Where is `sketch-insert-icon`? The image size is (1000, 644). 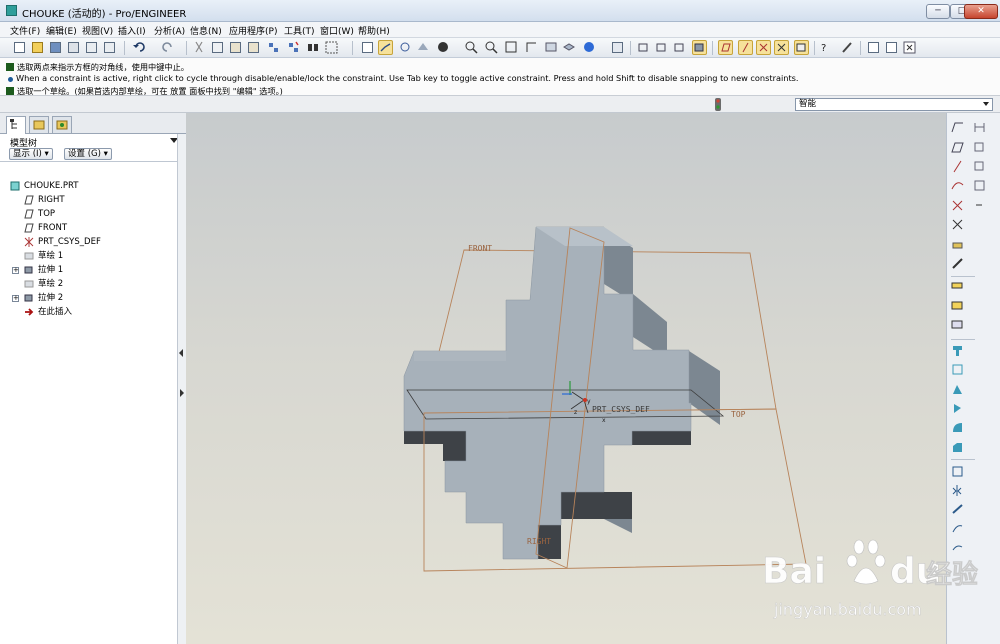 sketch-insert-icon is located at coordinates (979, 127).